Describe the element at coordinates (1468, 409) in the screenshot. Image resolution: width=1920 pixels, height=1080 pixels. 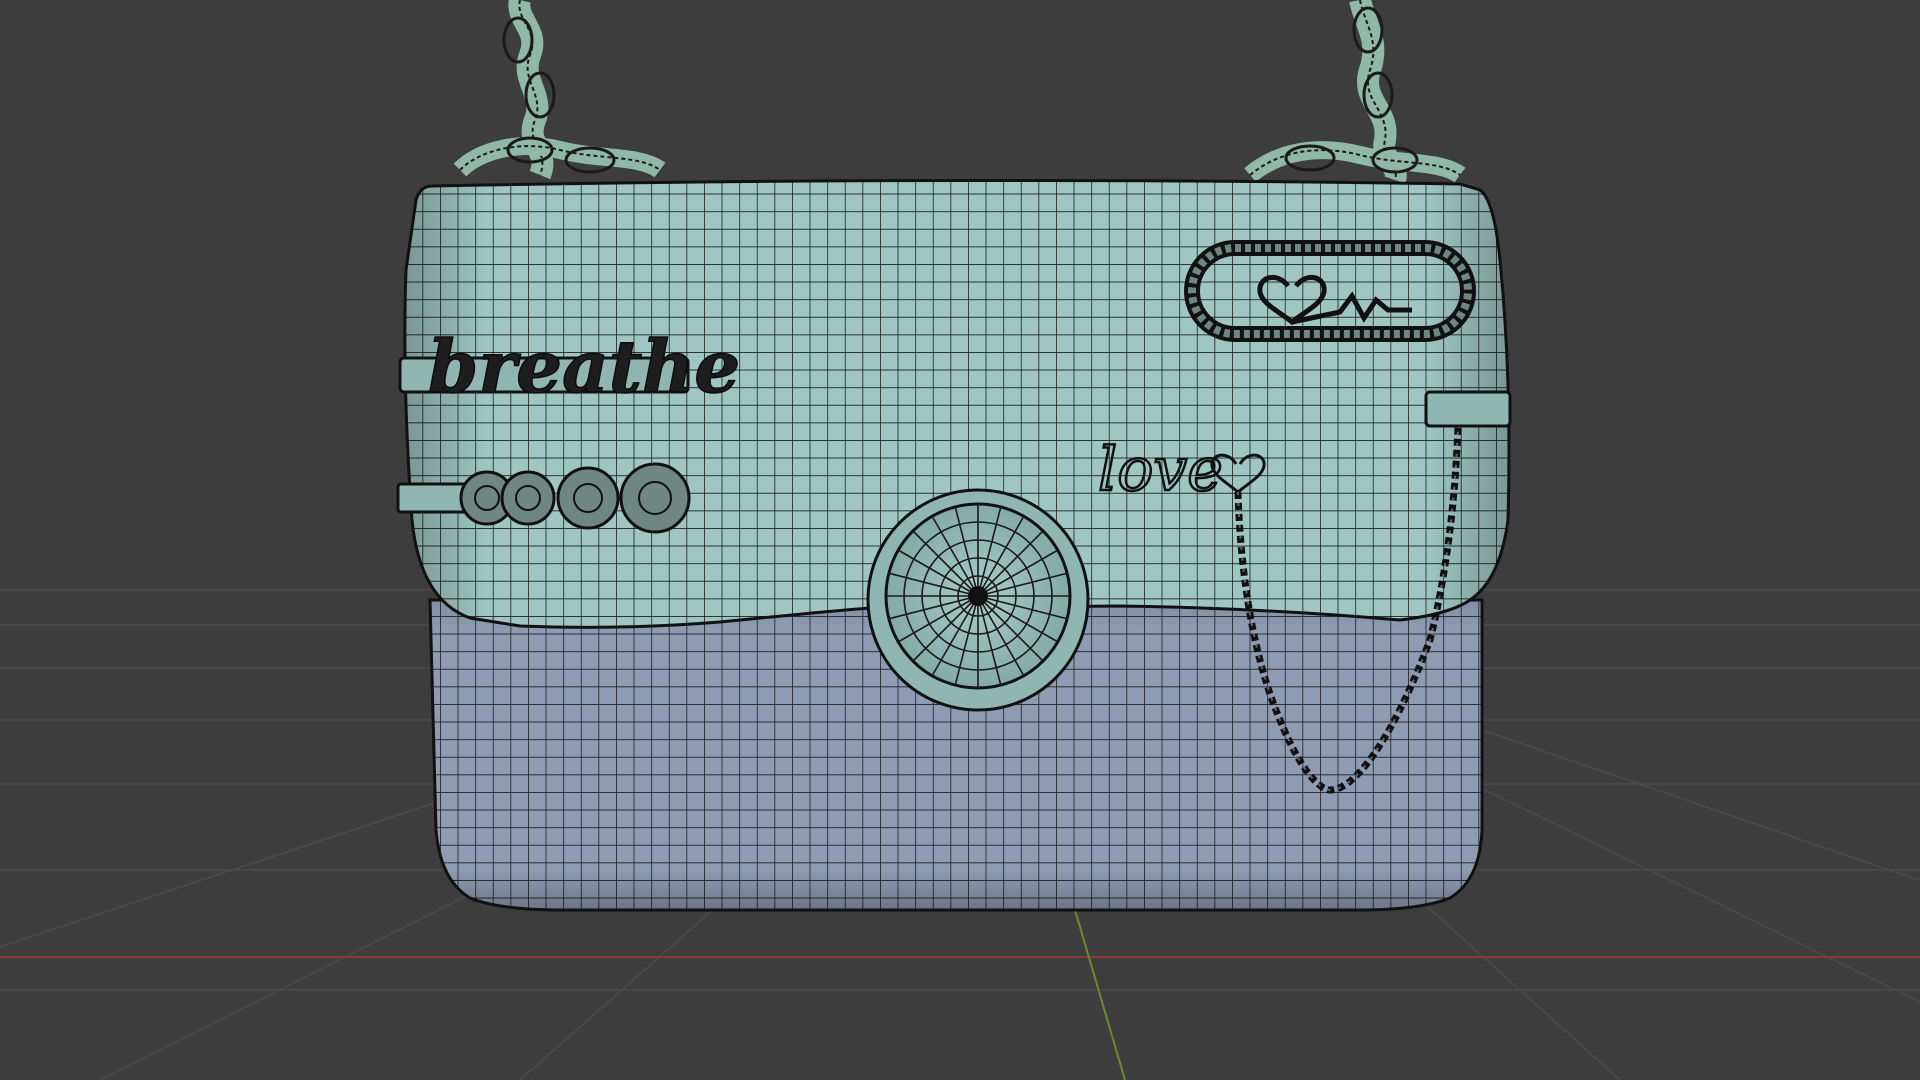
I see `chain-loop-right` at that location.